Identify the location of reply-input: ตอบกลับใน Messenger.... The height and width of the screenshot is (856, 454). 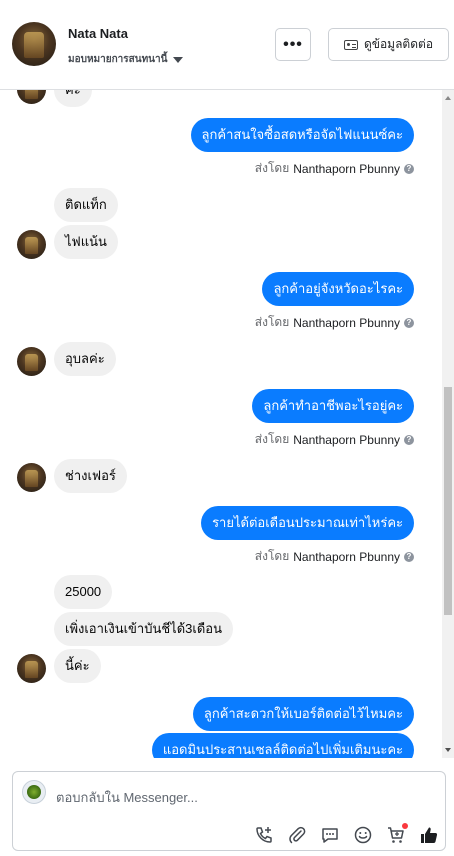
(229, 811).